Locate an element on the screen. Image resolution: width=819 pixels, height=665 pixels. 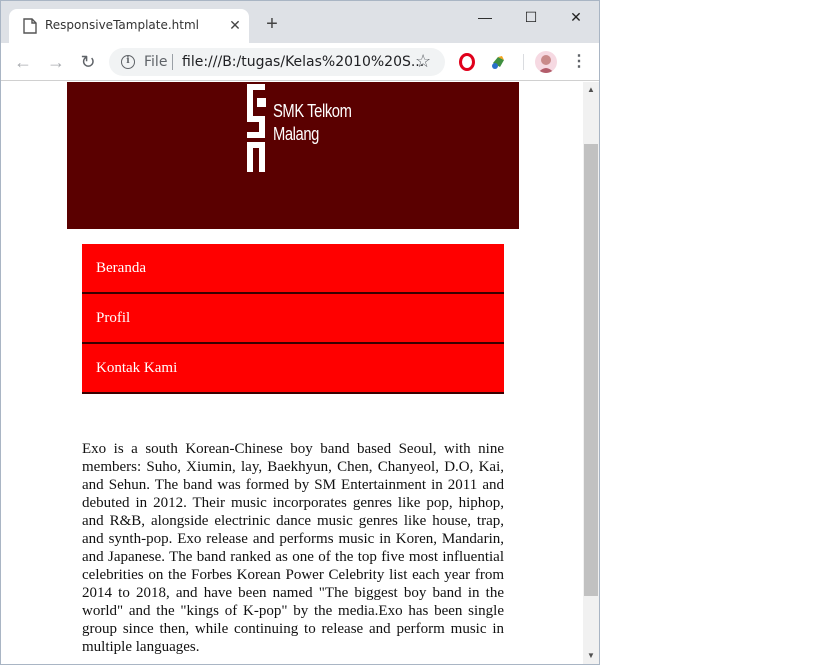
new-tab-button: + is located at coordinates (272, 24).